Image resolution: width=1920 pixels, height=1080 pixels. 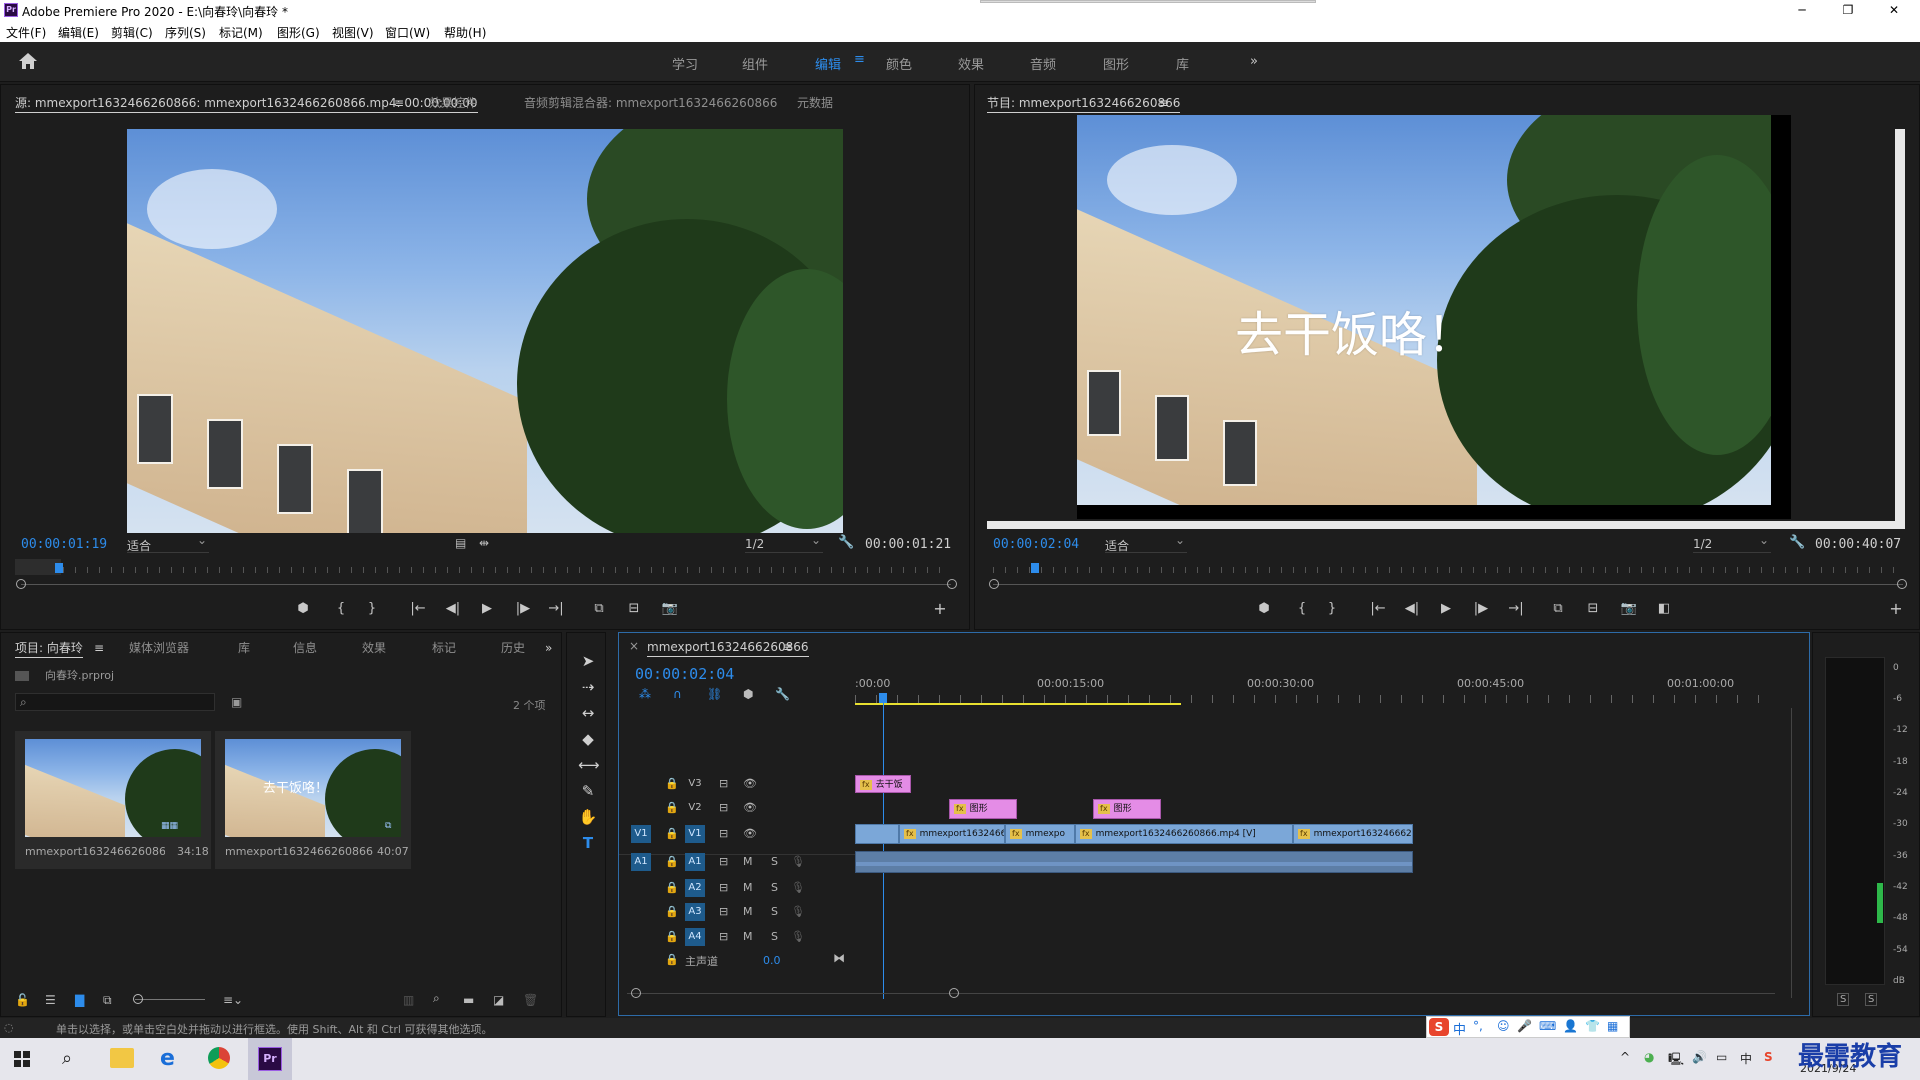 I want to click on comparison-view-icon: ◧, so click(x=1664, y=609).